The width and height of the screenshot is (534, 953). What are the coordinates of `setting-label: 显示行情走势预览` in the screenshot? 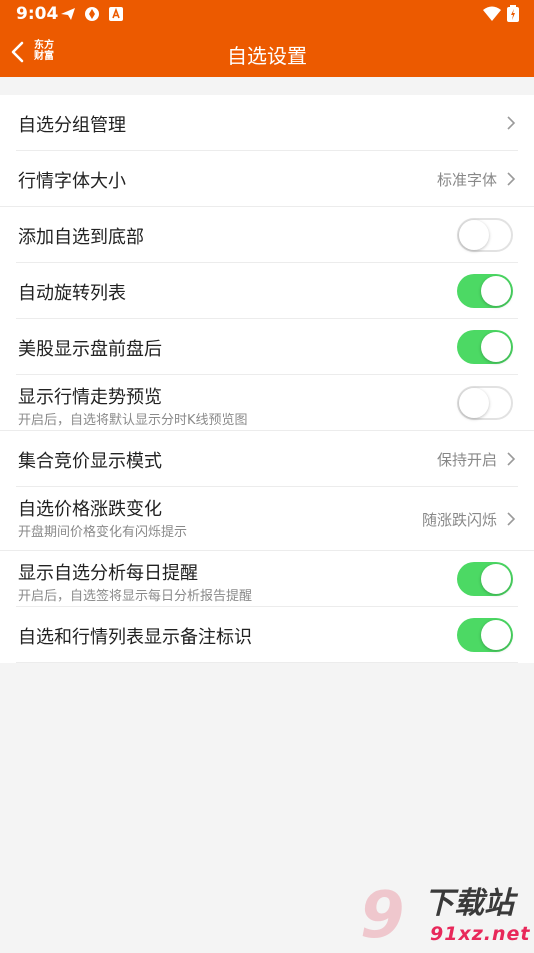 It's located at (90, 397).